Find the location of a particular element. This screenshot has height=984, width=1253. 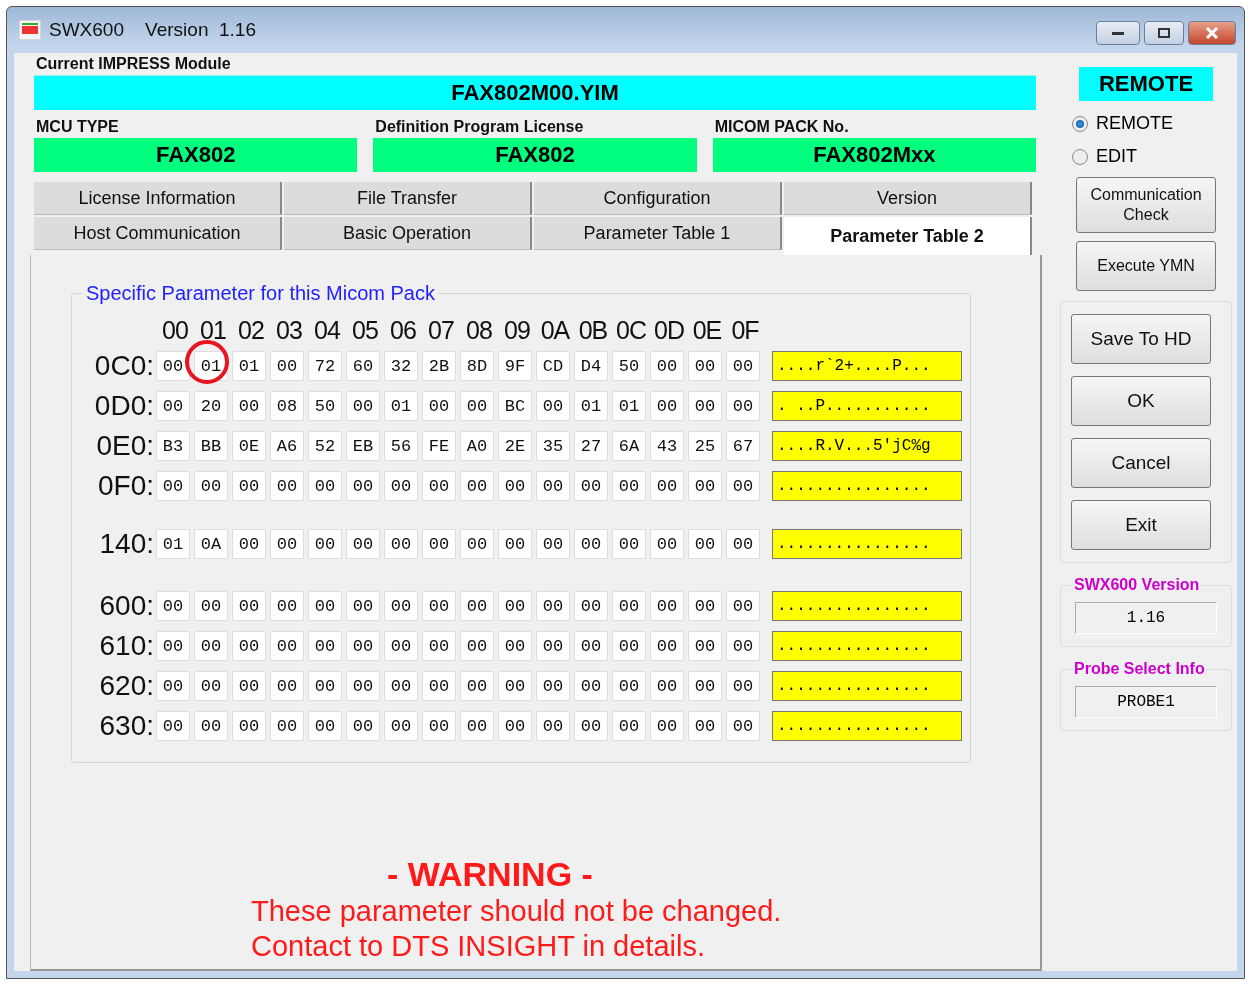

byte-cell: A0 is located at coordinates (477, 446).